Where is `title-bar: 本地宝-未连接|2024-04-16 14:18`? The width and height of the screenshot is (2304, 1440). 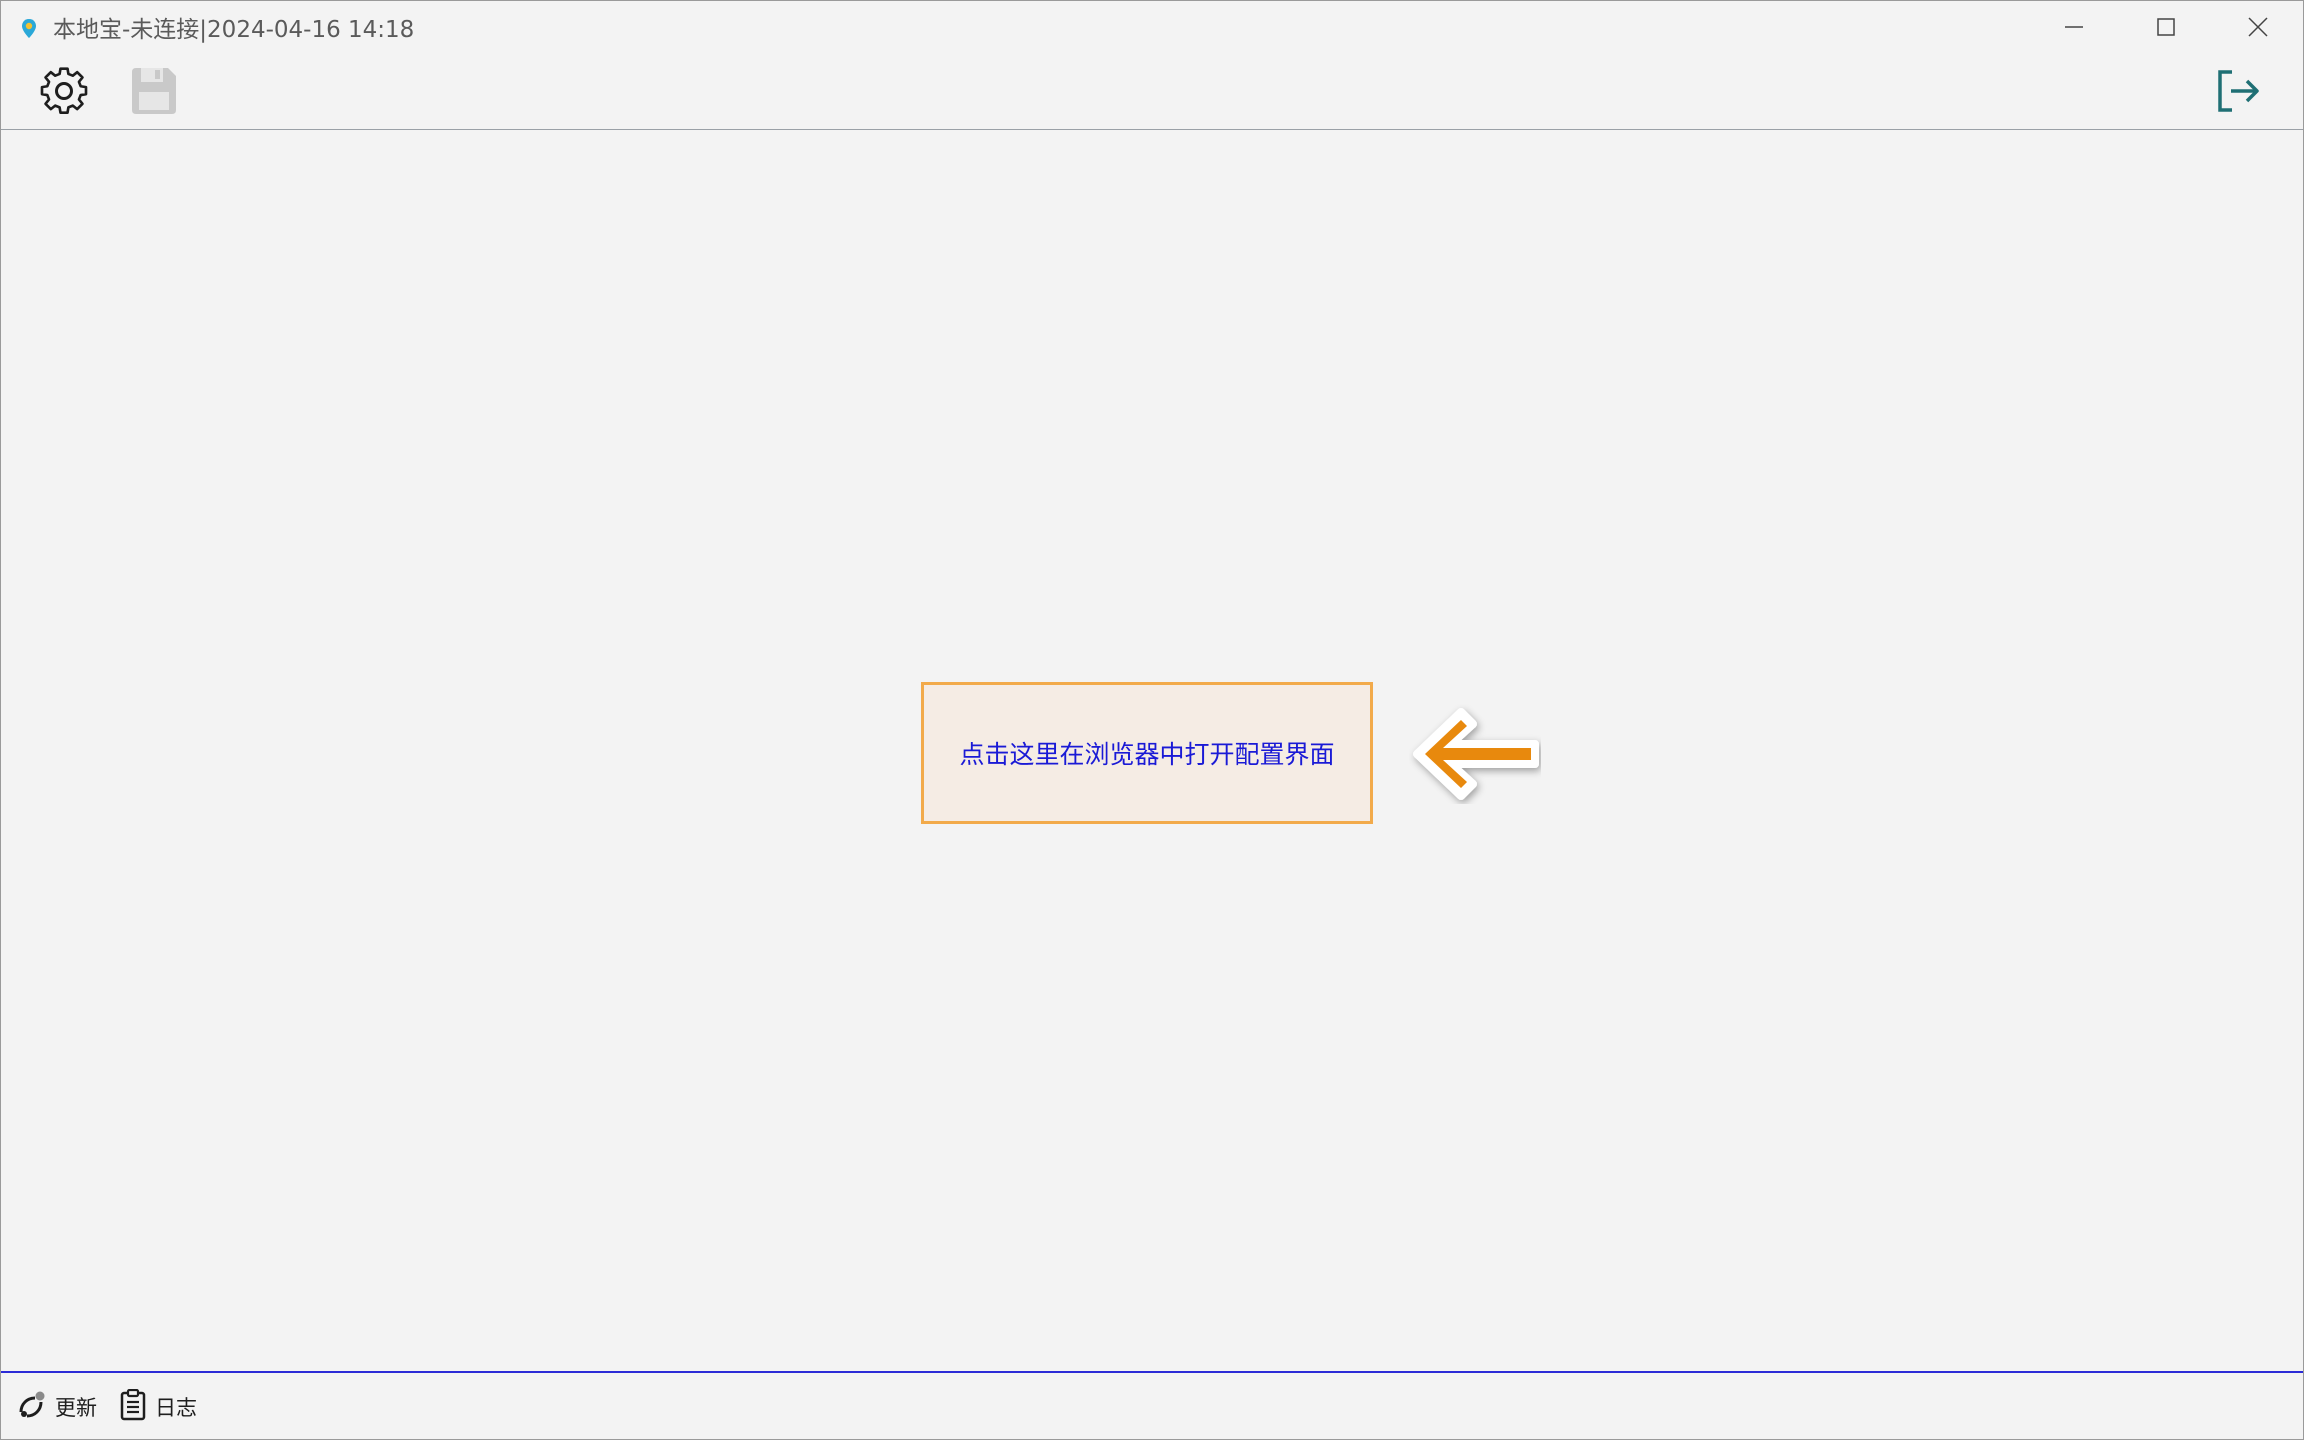
title-bar: 本地宝-未连接|2024-04-16 14:18 is located at coordinates (1152, 29).